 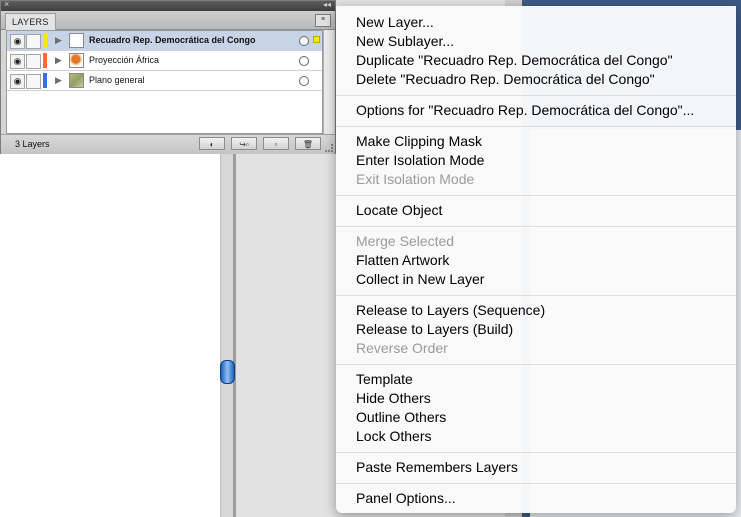 I want to click on layer-row: ◉ ▶ Recuadro Rep. Democrática del Congo, so click(x=164, y=41).